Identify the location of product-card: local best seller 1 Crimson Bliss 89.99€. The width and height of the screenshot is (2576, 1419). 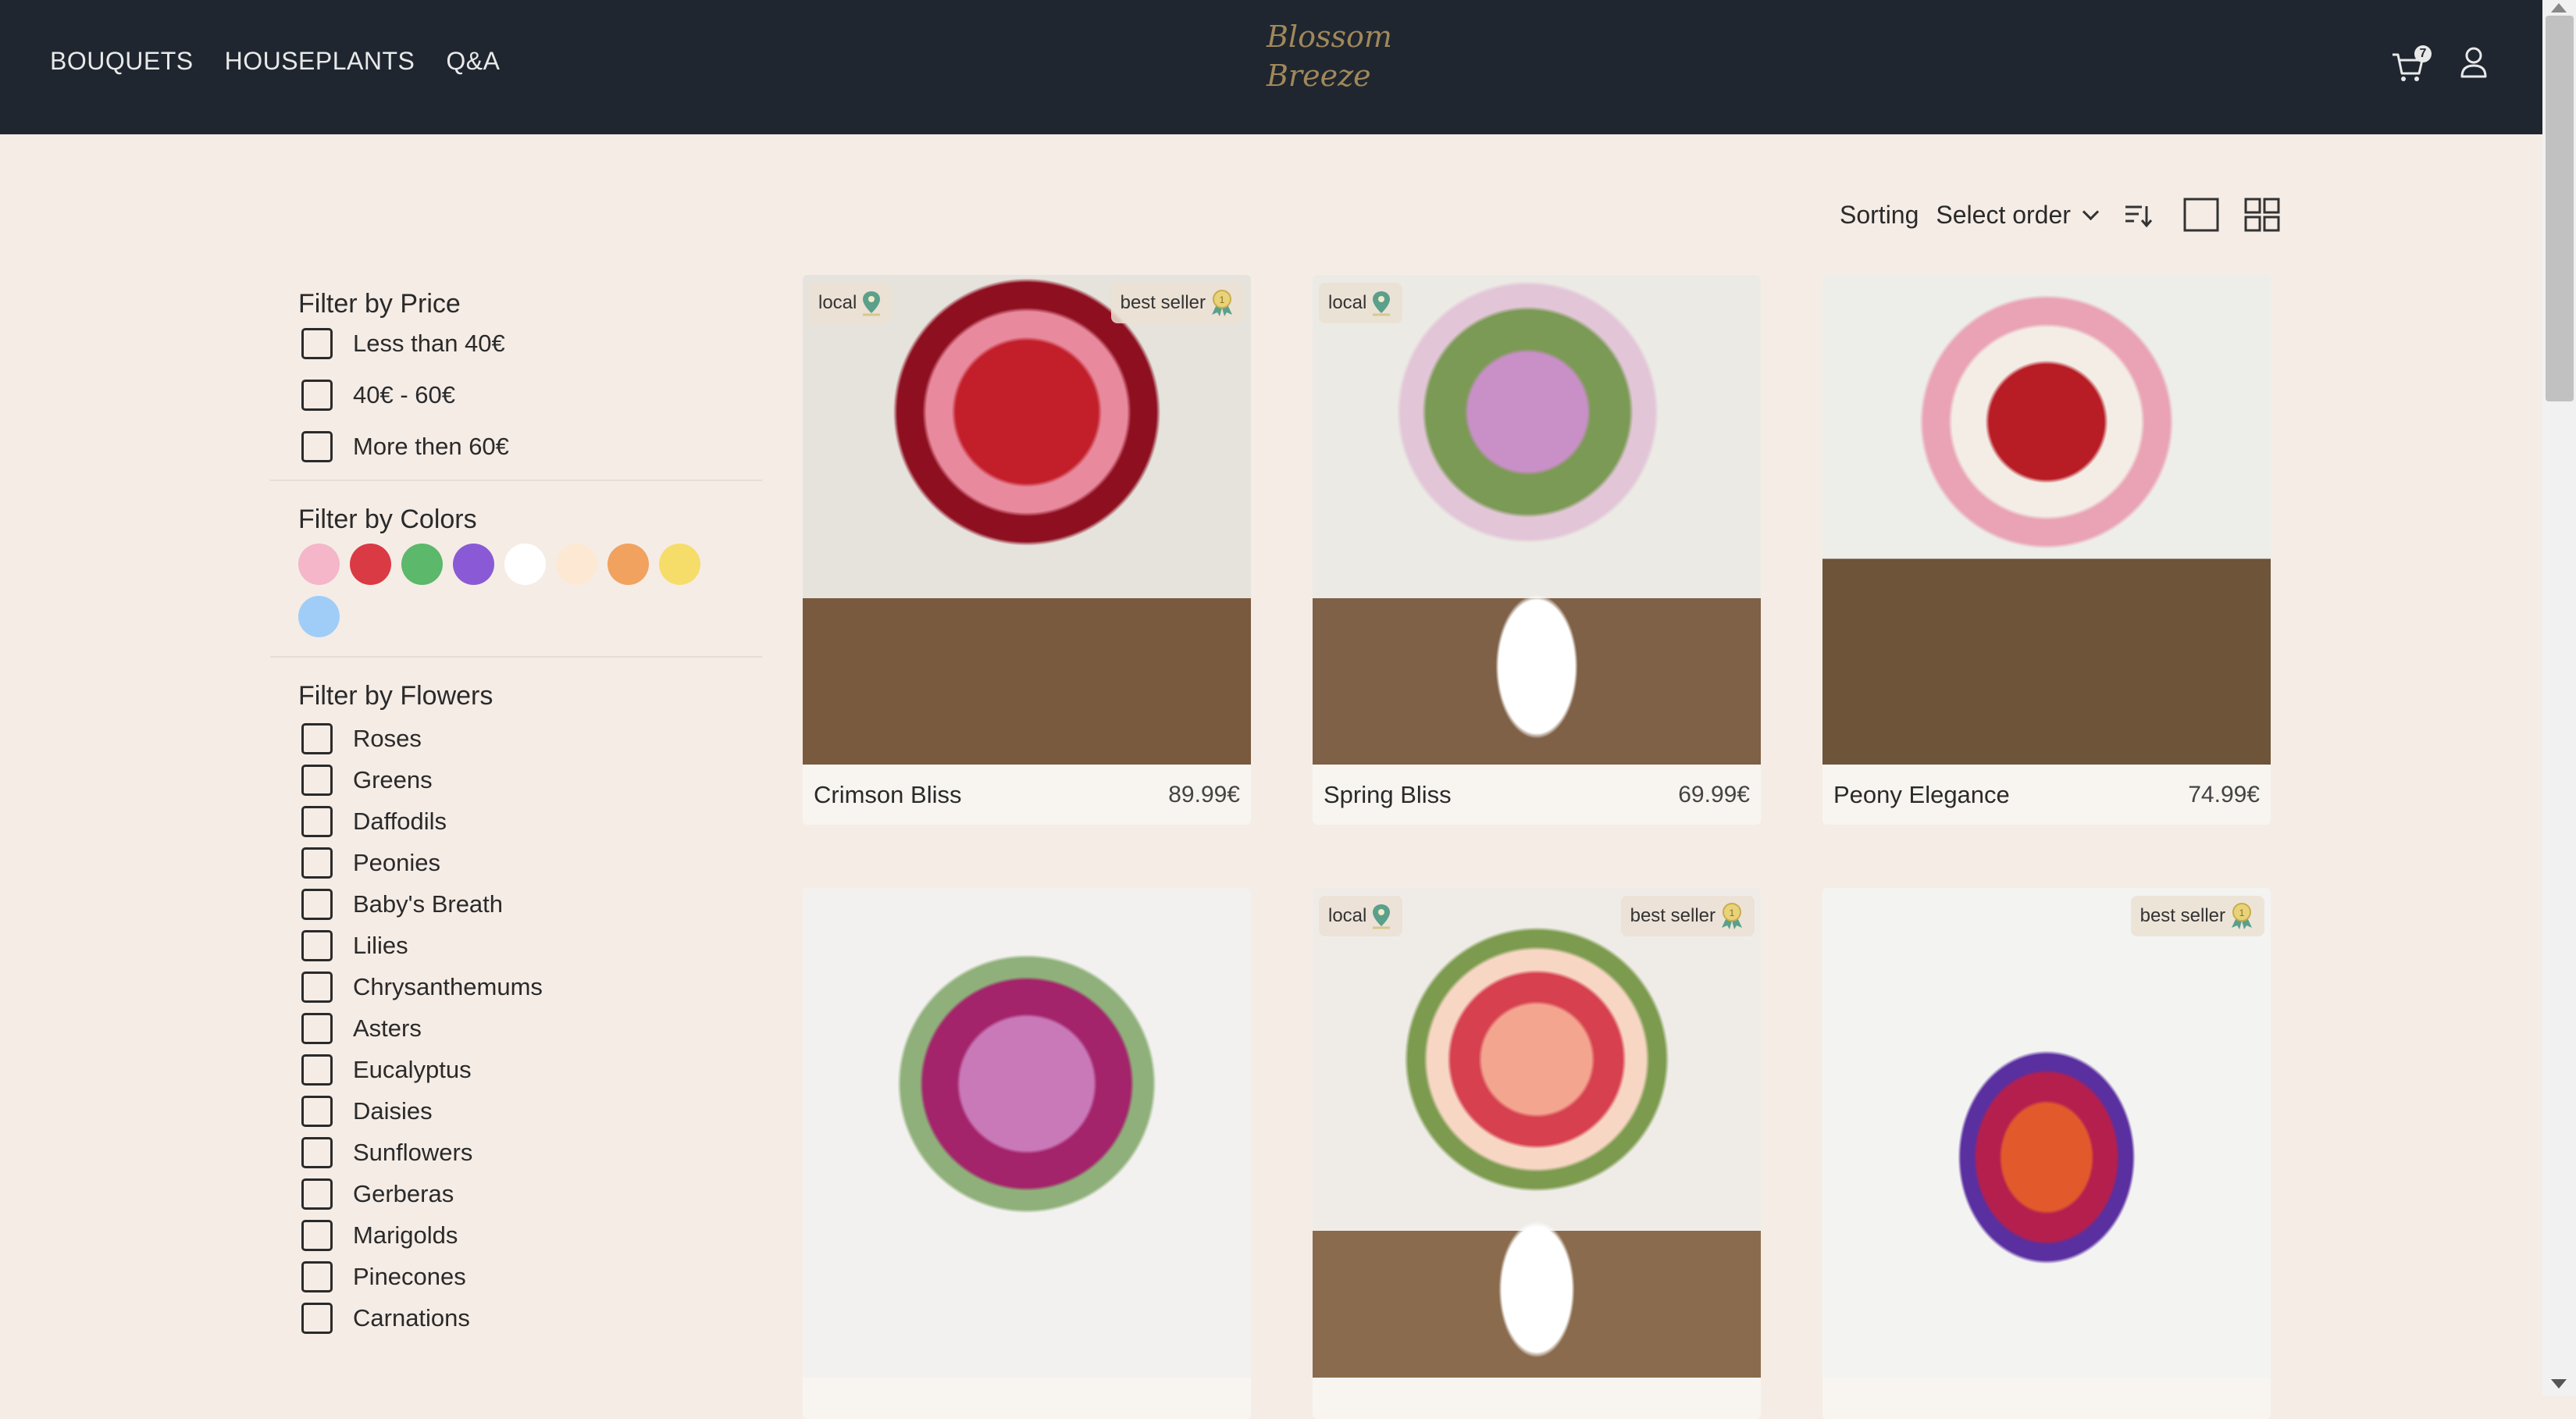
(1027, 550).